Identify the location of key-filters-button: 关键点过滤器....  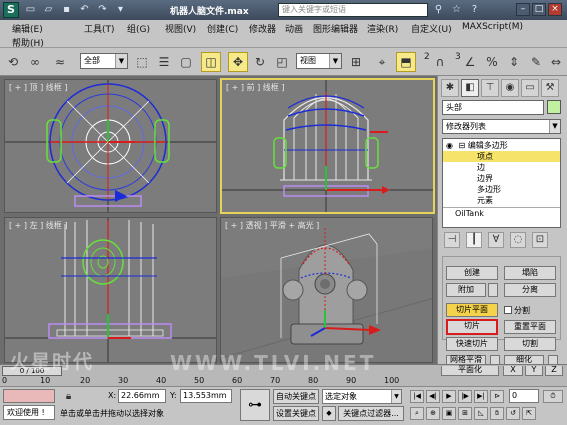
(371, 413).